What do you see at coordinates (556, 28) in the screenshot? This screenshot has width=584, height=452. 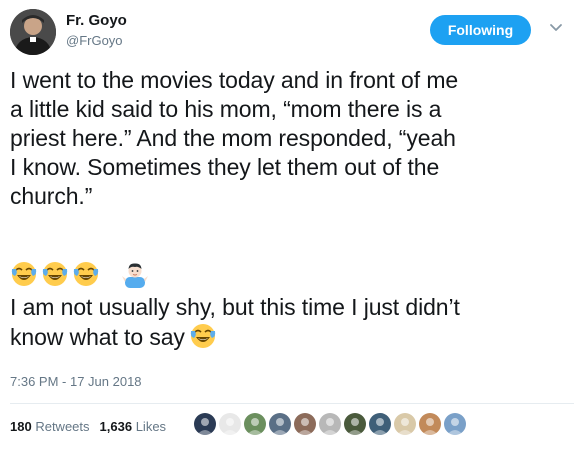 I see `chevron-down-icon` at bounding box center [556, 28].